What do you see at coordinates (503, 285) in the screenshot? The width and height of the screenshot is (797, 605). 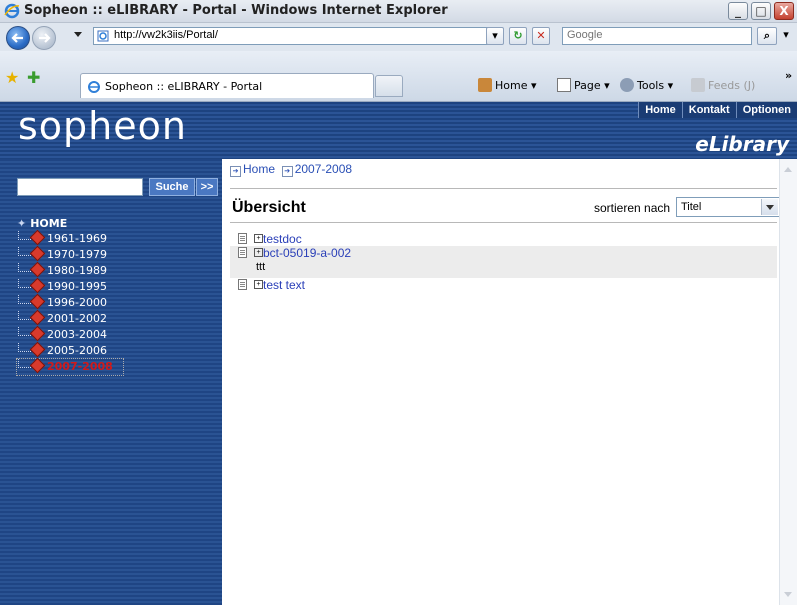 I see `list-item: + test text` at bounding box center [503, 285].